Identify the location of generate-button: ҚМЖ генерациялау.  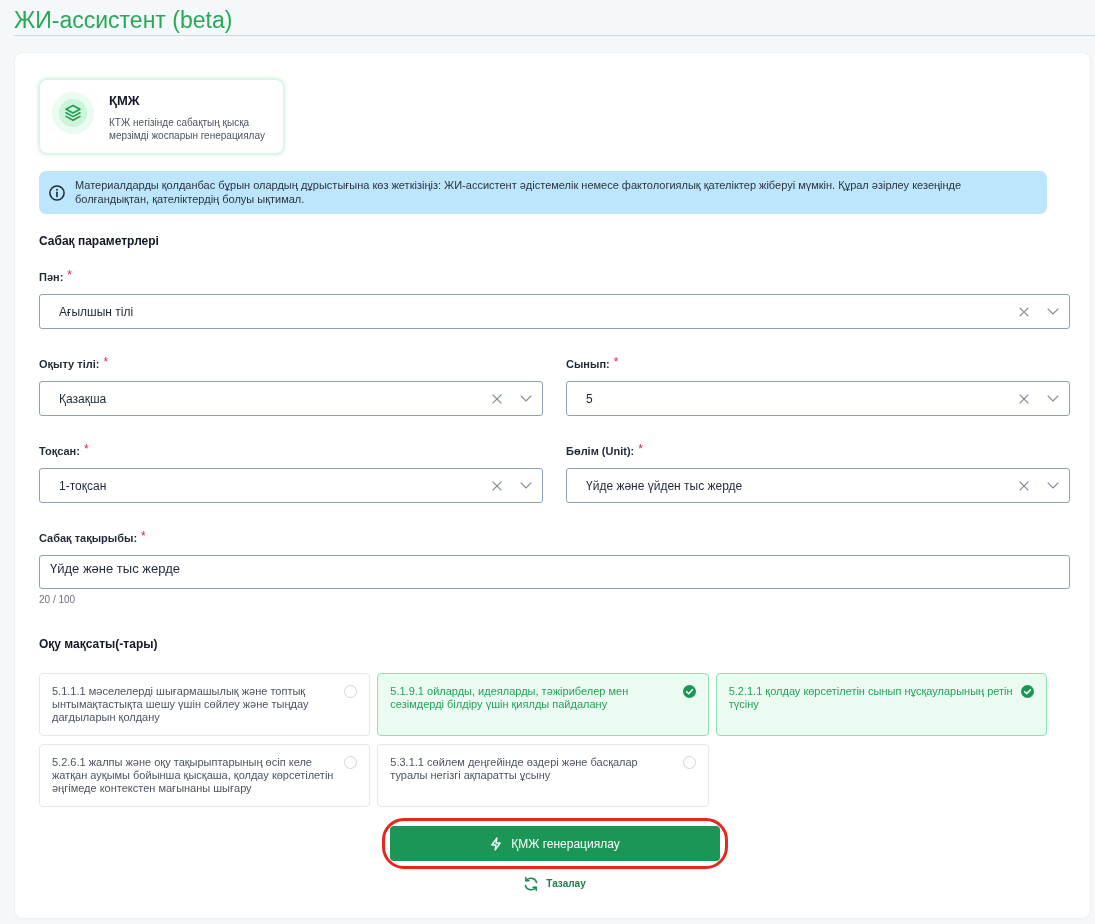
(554, 843).